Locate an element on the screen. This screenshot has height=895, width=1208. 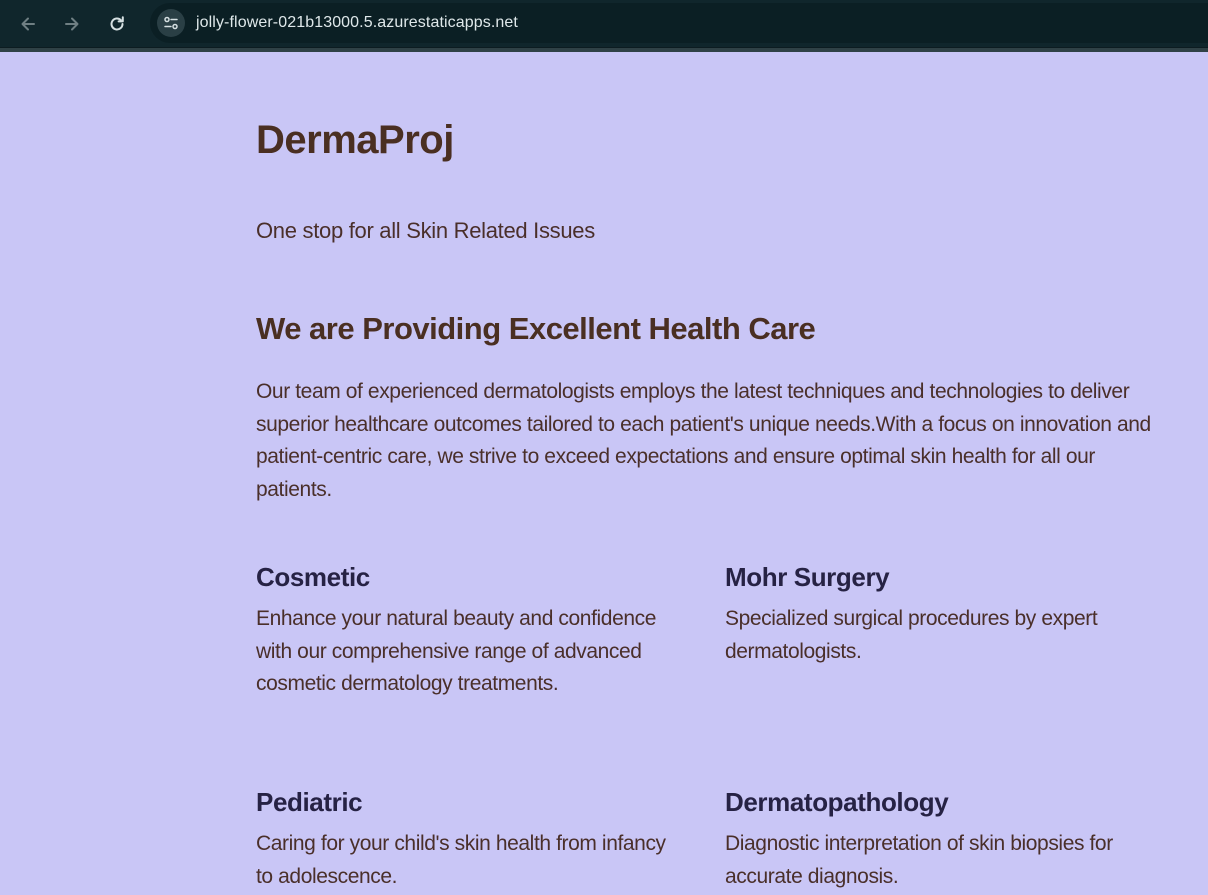
reload-icon is located at coordinates (117, 23).